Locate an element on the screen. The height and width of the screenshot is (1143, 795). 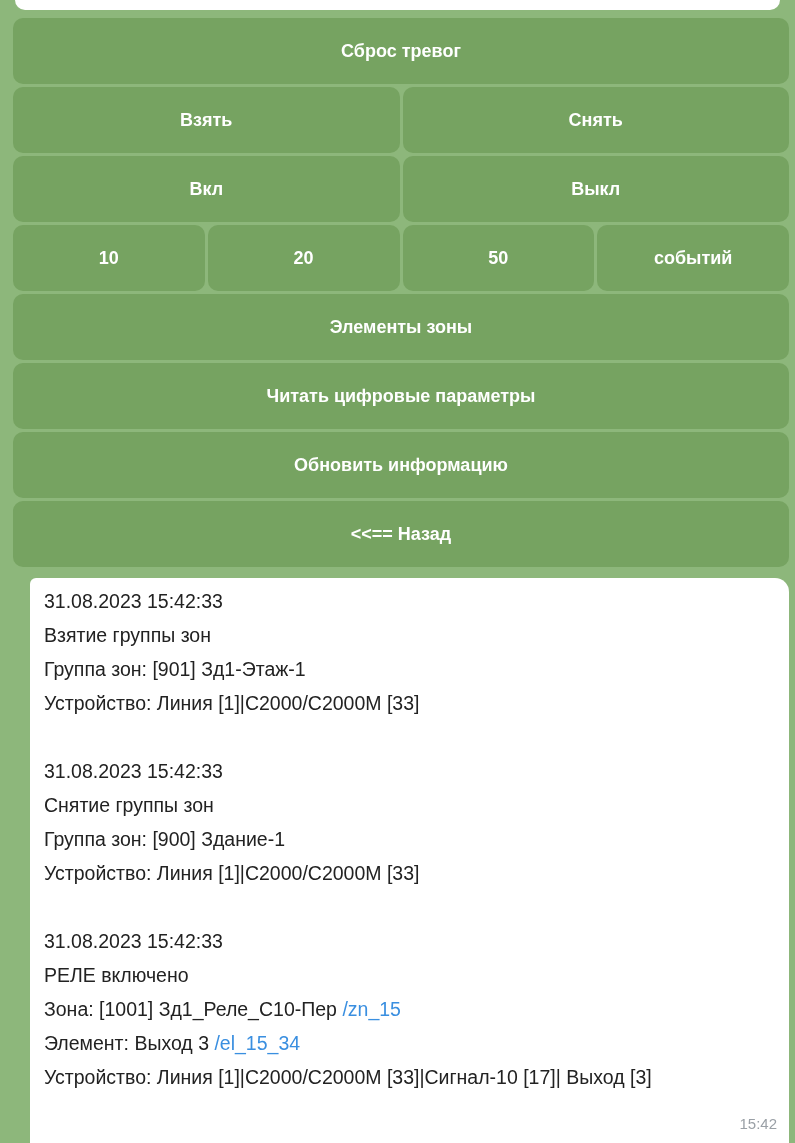
message-text: Группа зон: [901] Зд1-Этаж-1 is located at coordinates (175, 669).